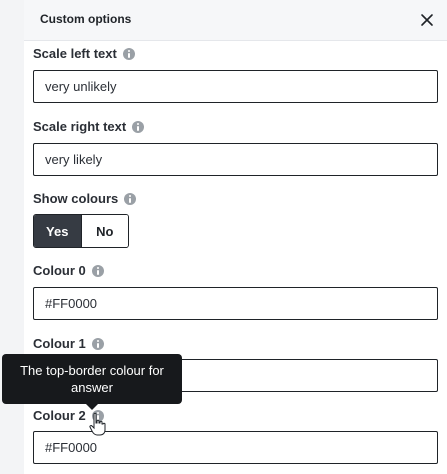 This screenshot has height=474, width=447. I want to click on colour0-label-row: Colour 0, so click(68, 270).